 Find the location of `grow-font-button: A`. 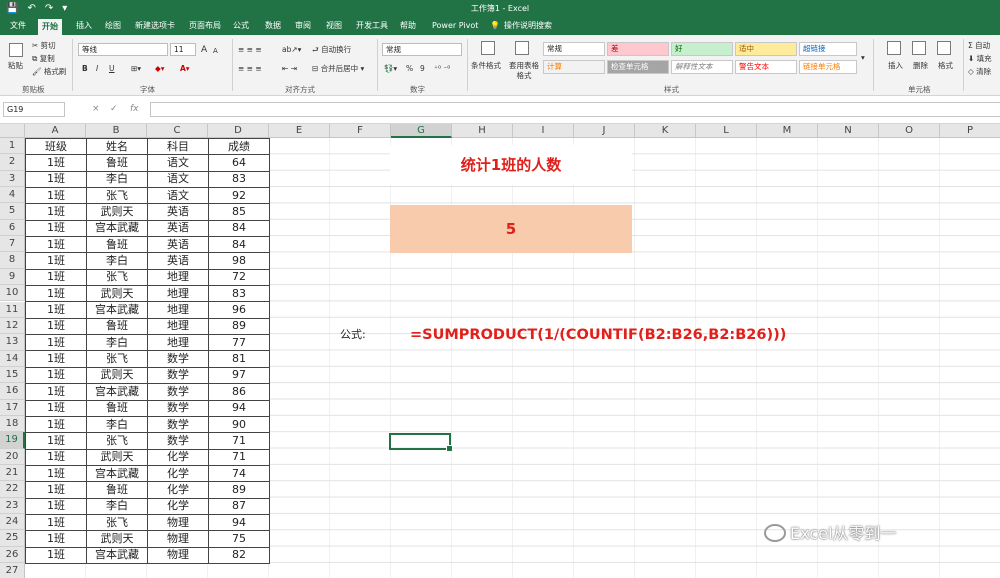

grow-font-button: A is located at coordinates (204, 50).